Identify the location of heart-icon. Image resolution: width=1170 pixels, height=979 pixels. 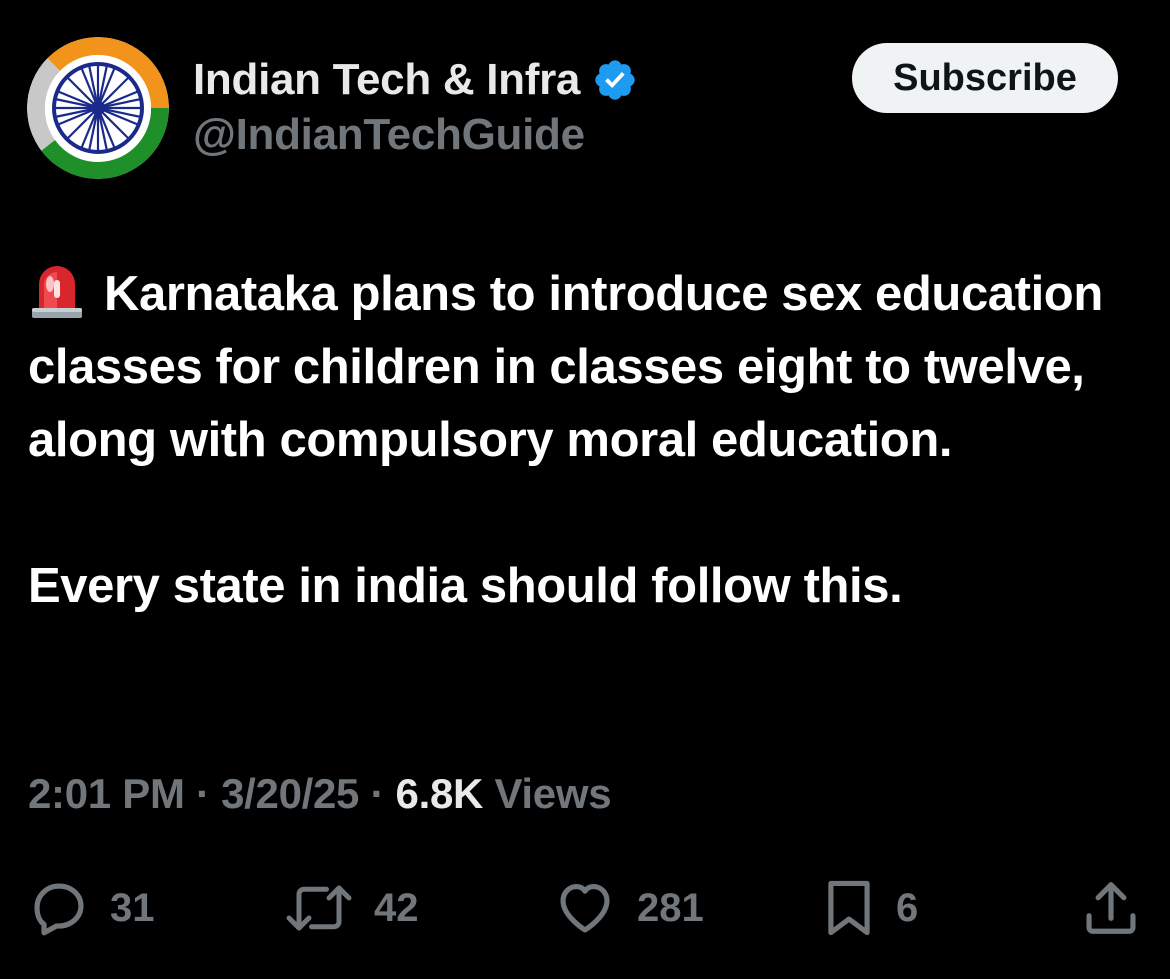
(585, 908).